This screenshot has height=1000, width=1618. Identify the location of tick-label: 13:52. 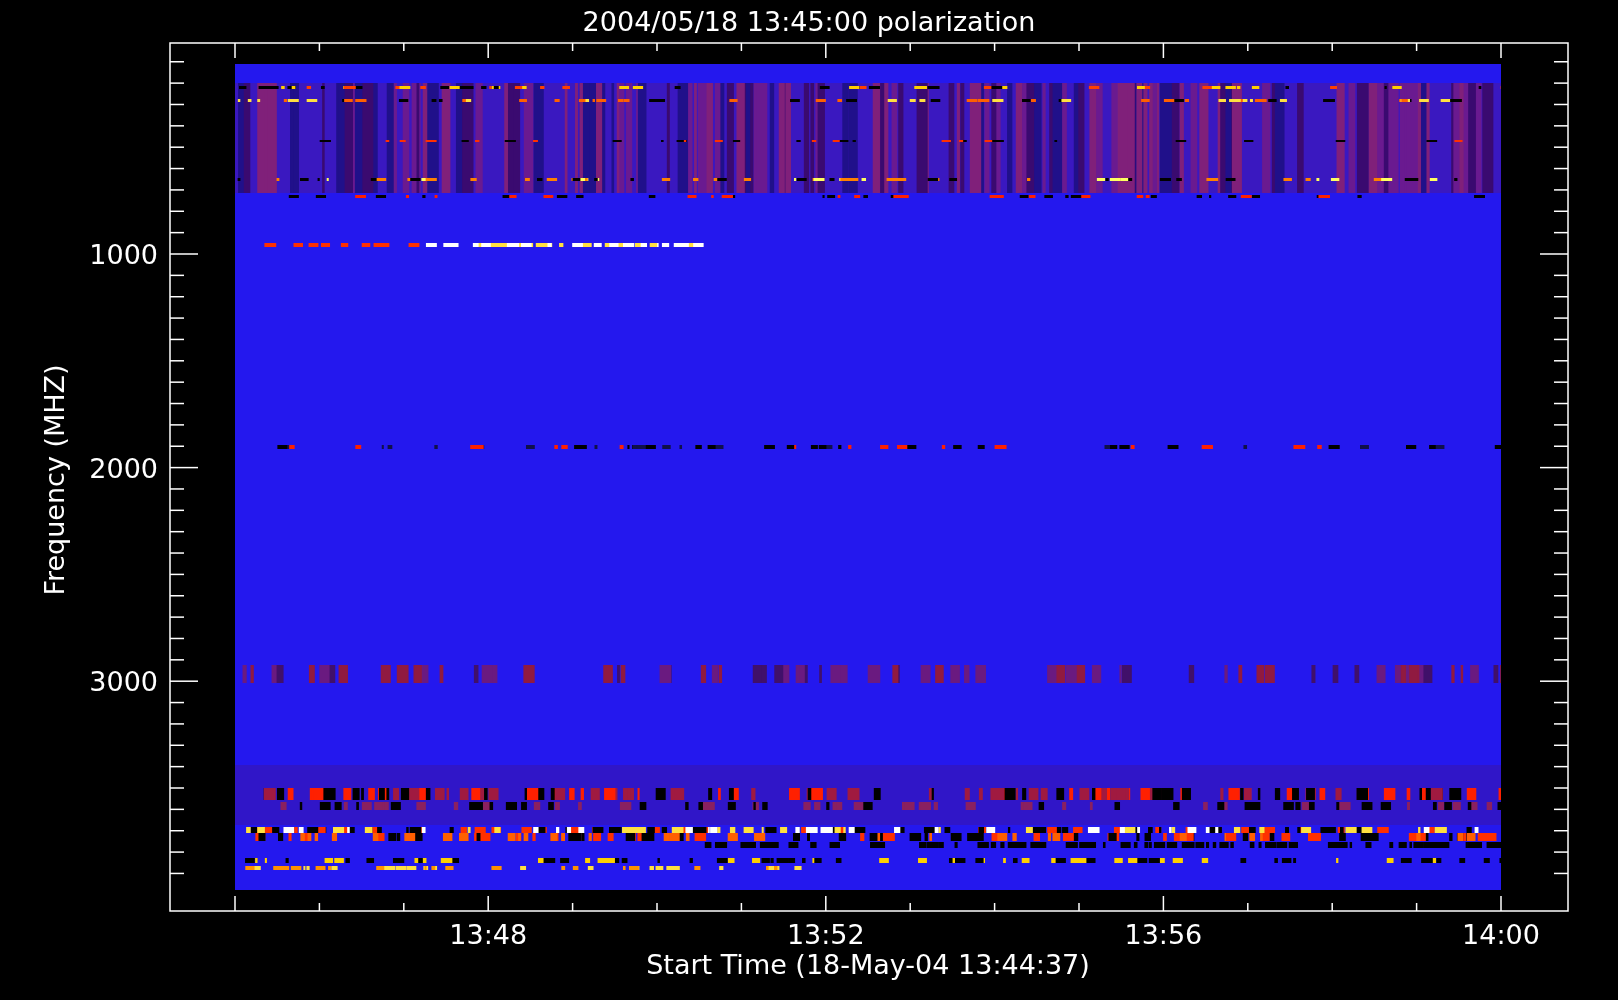
(825, 934).